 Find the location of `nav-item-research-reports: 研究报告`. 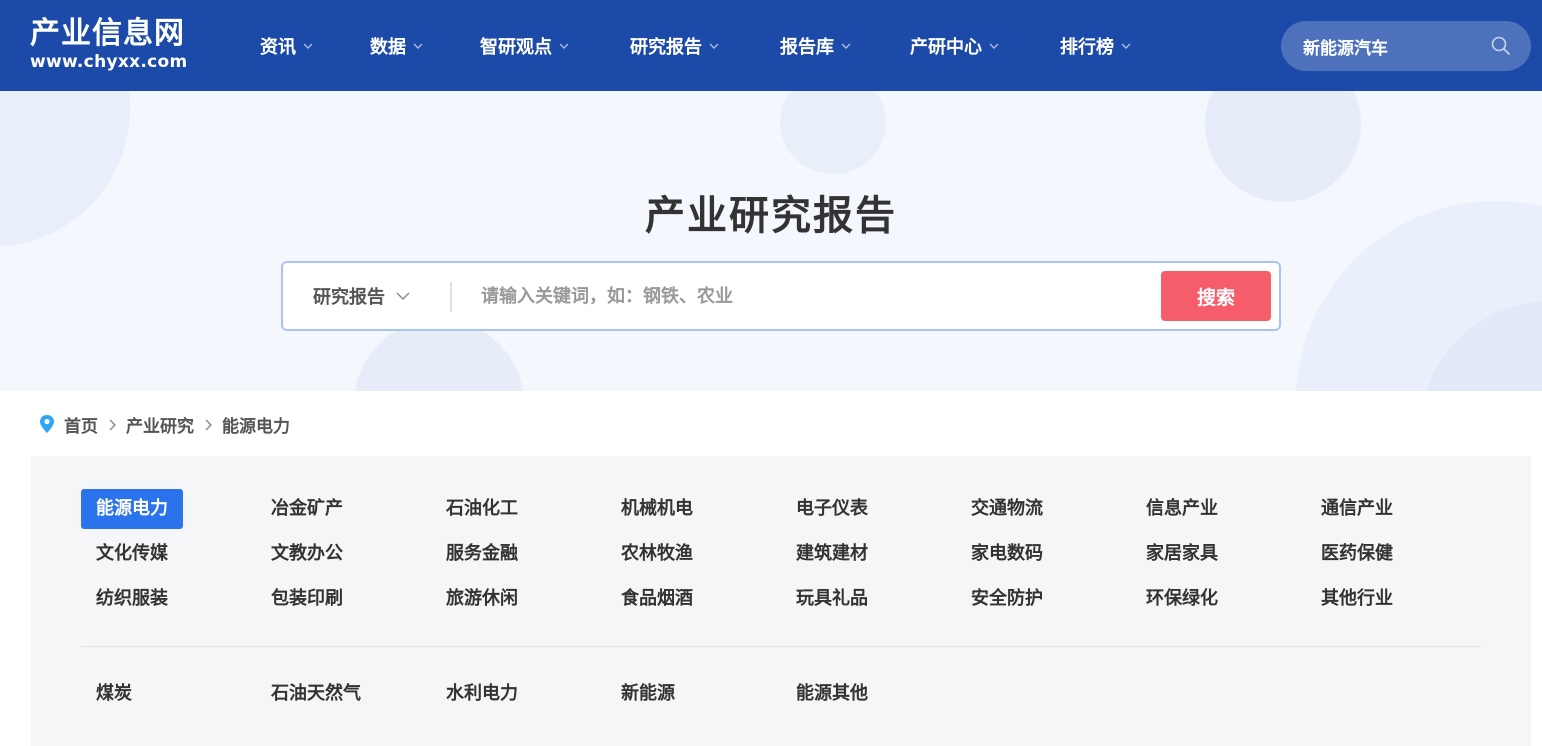

nav-item-research-reports: 研究报告 is located at coordinates (675, 46).